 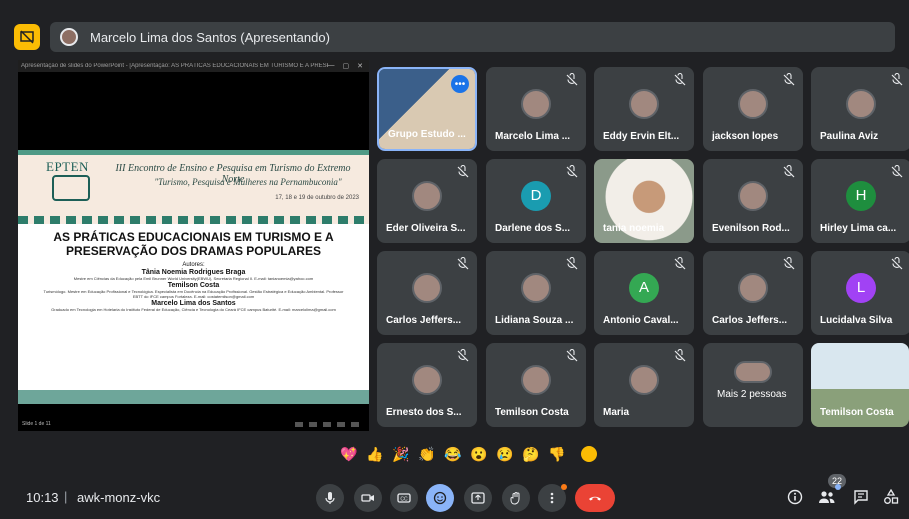 I want to click on participants-notification-dot, so click(x=838, y=487).